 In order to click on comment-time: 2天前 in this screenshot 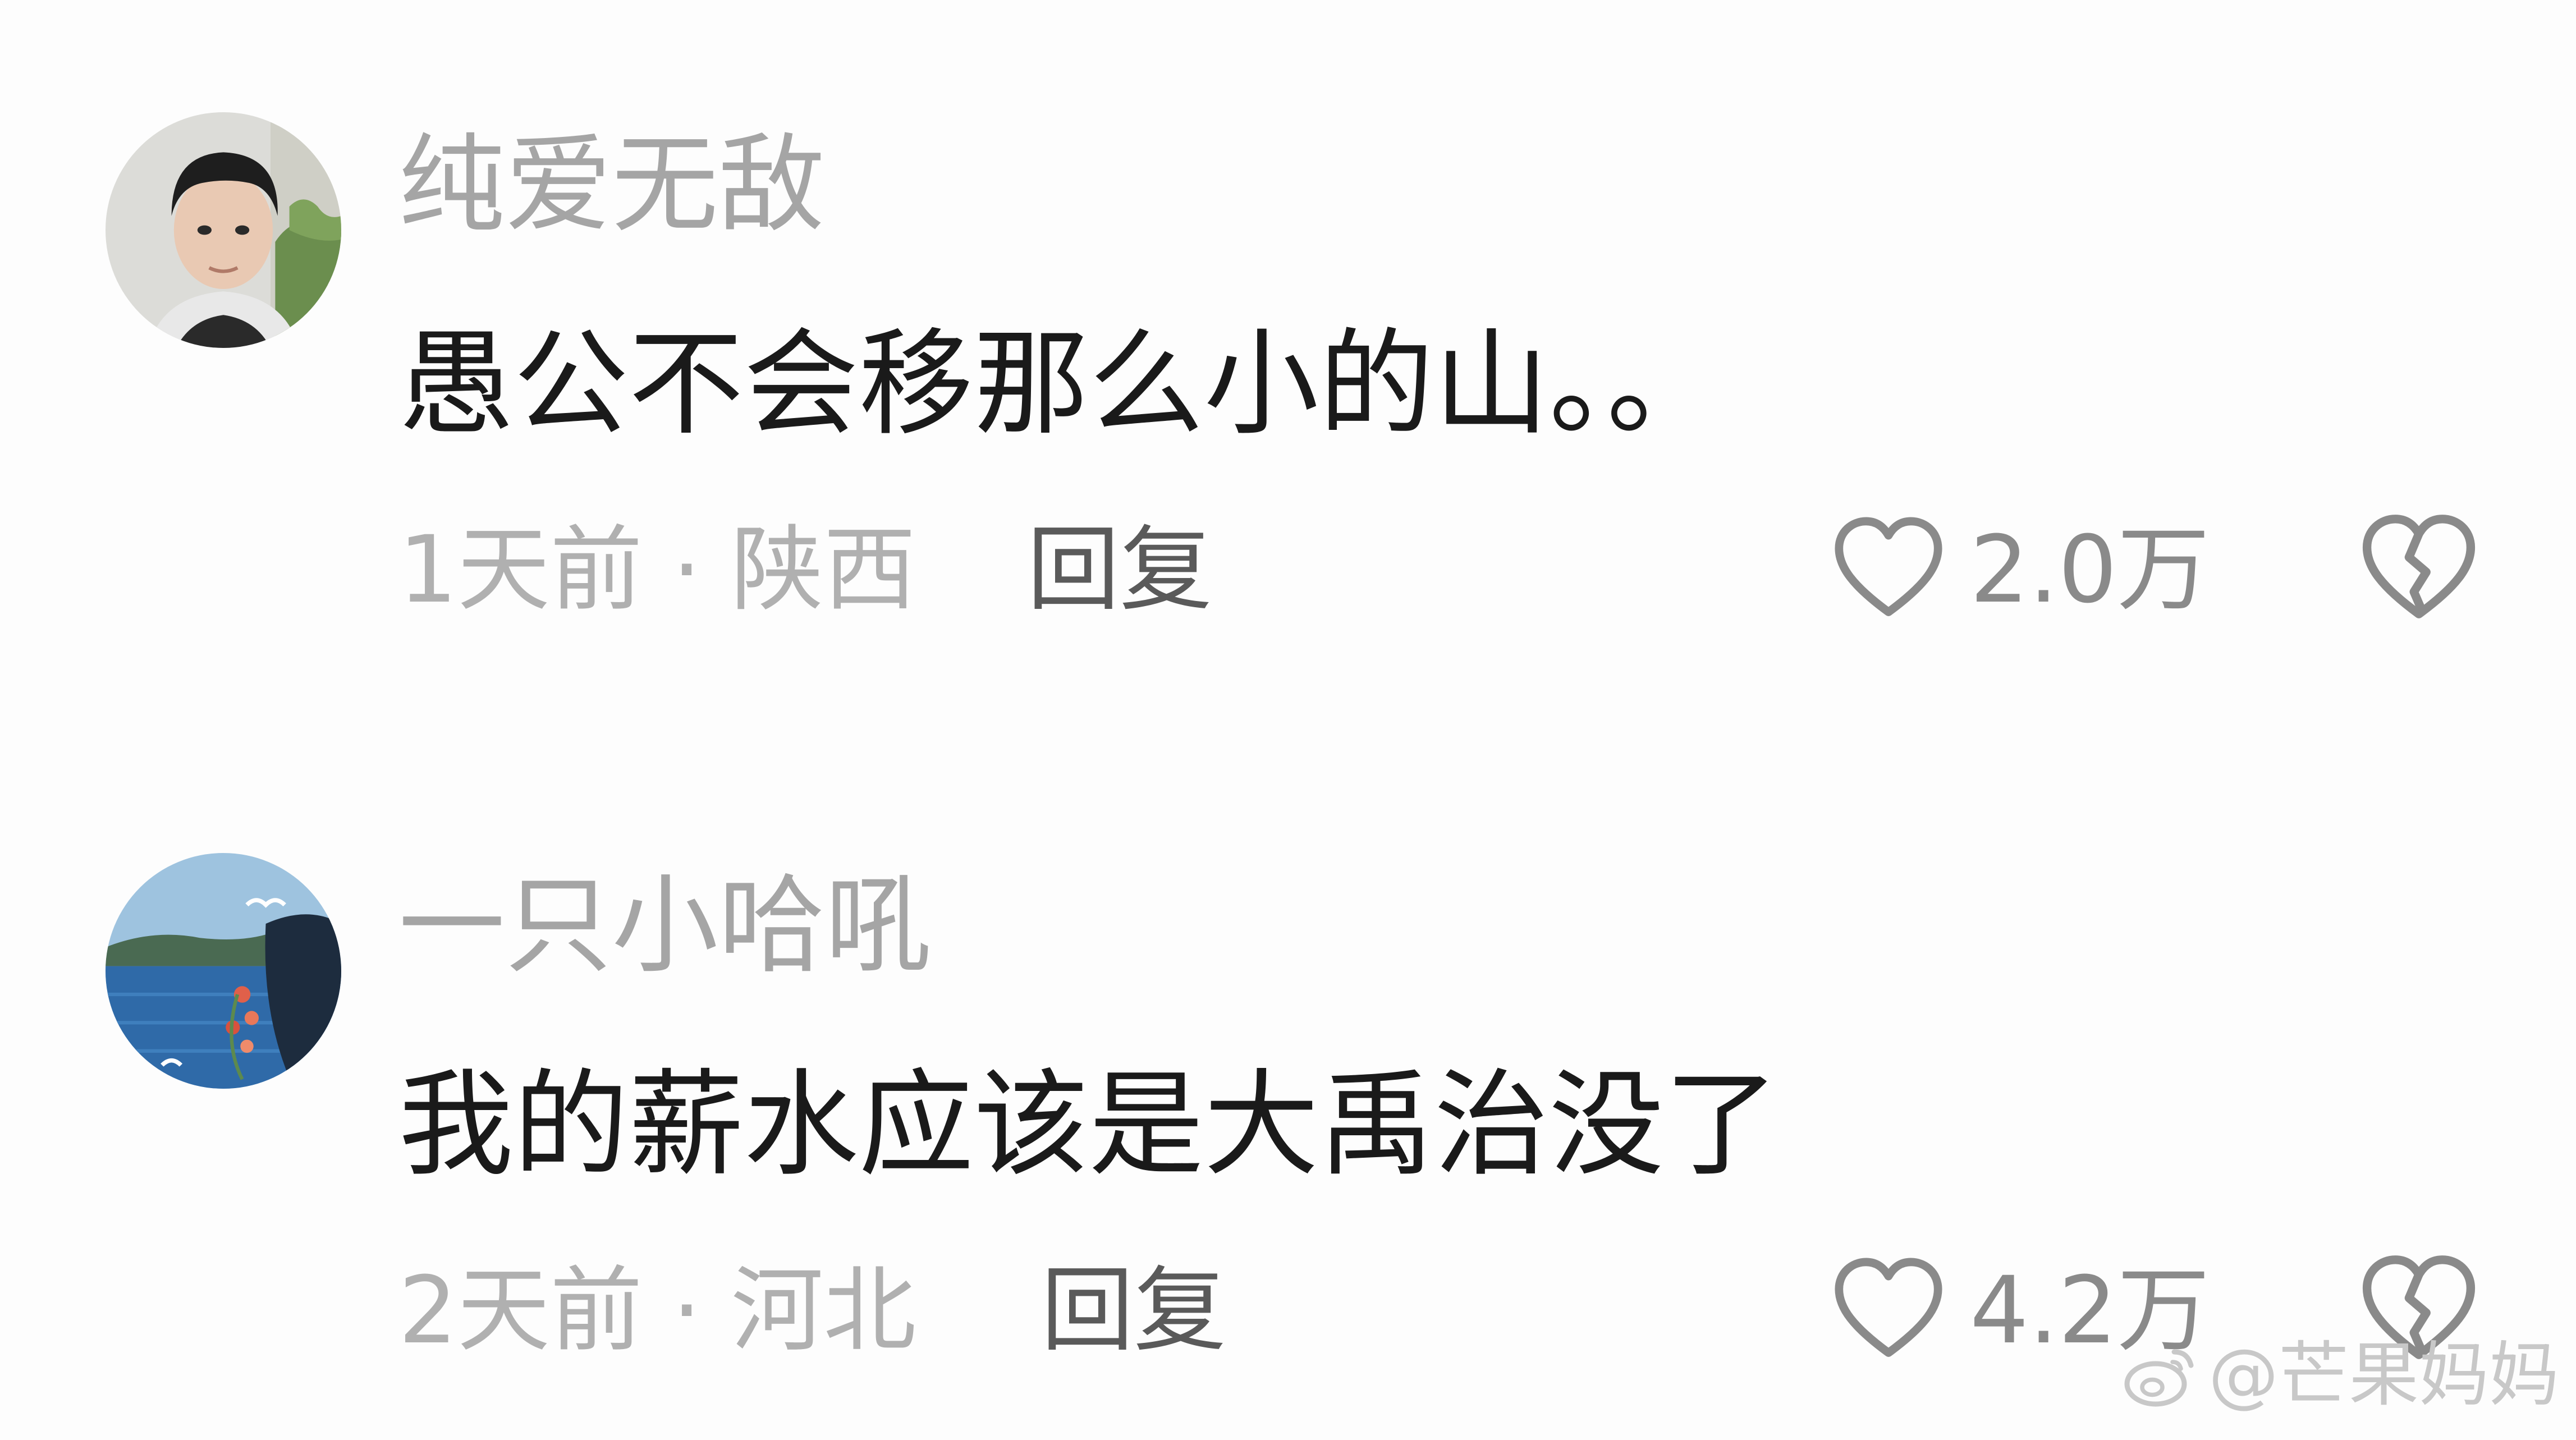, I will do `click(520, 1310)`.